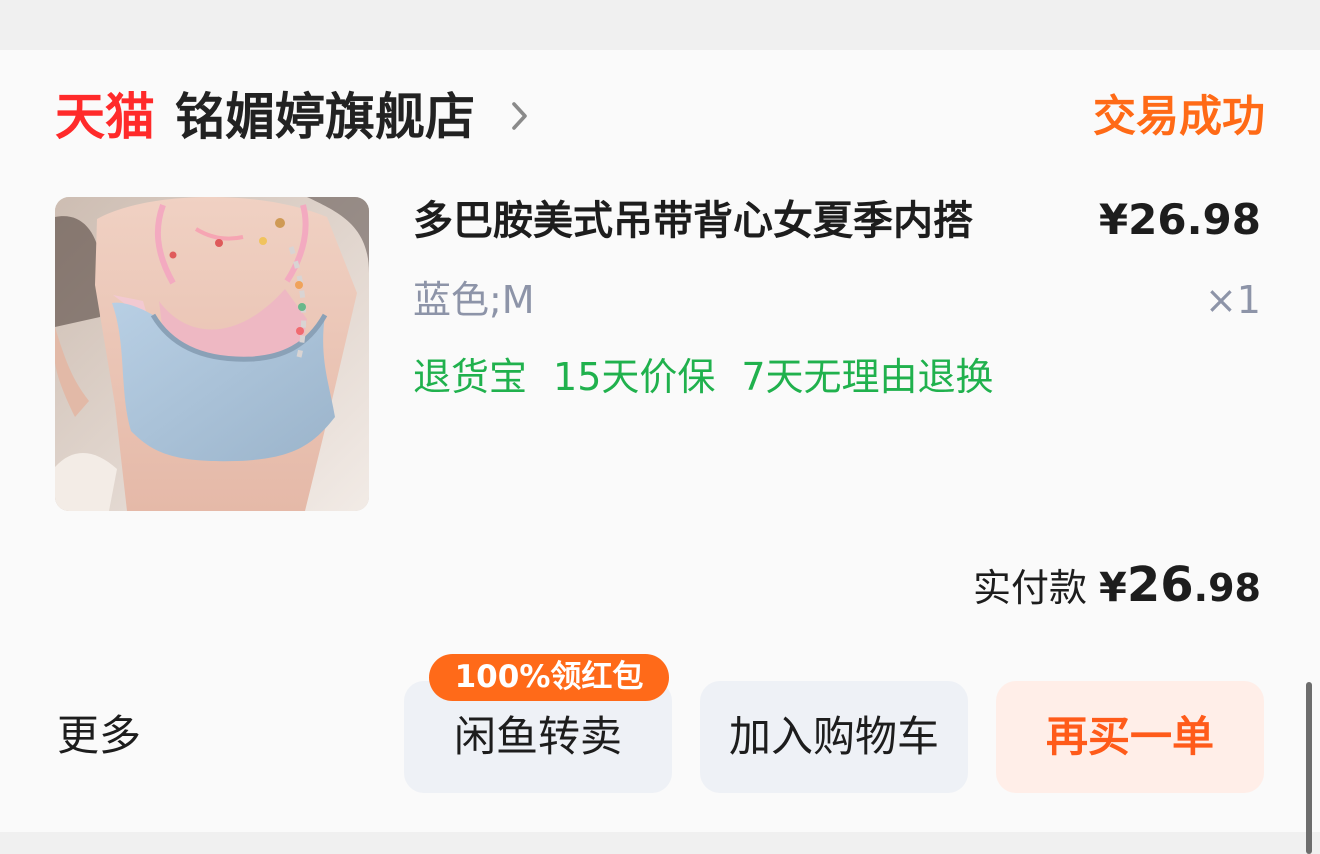 The width and height of the screenshot is (1320, 854). What do you see at coordinates (99, 736) in the screenshot?
I see `more-button: 更多` at bounding box center [99, 736].